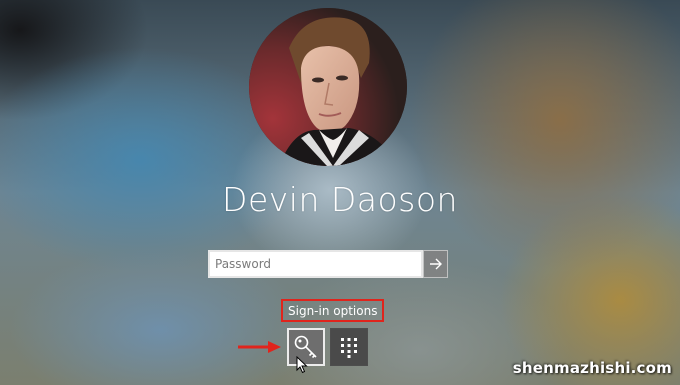  I want to click on watermark: shenmazhishi.com, so click(592, 368).